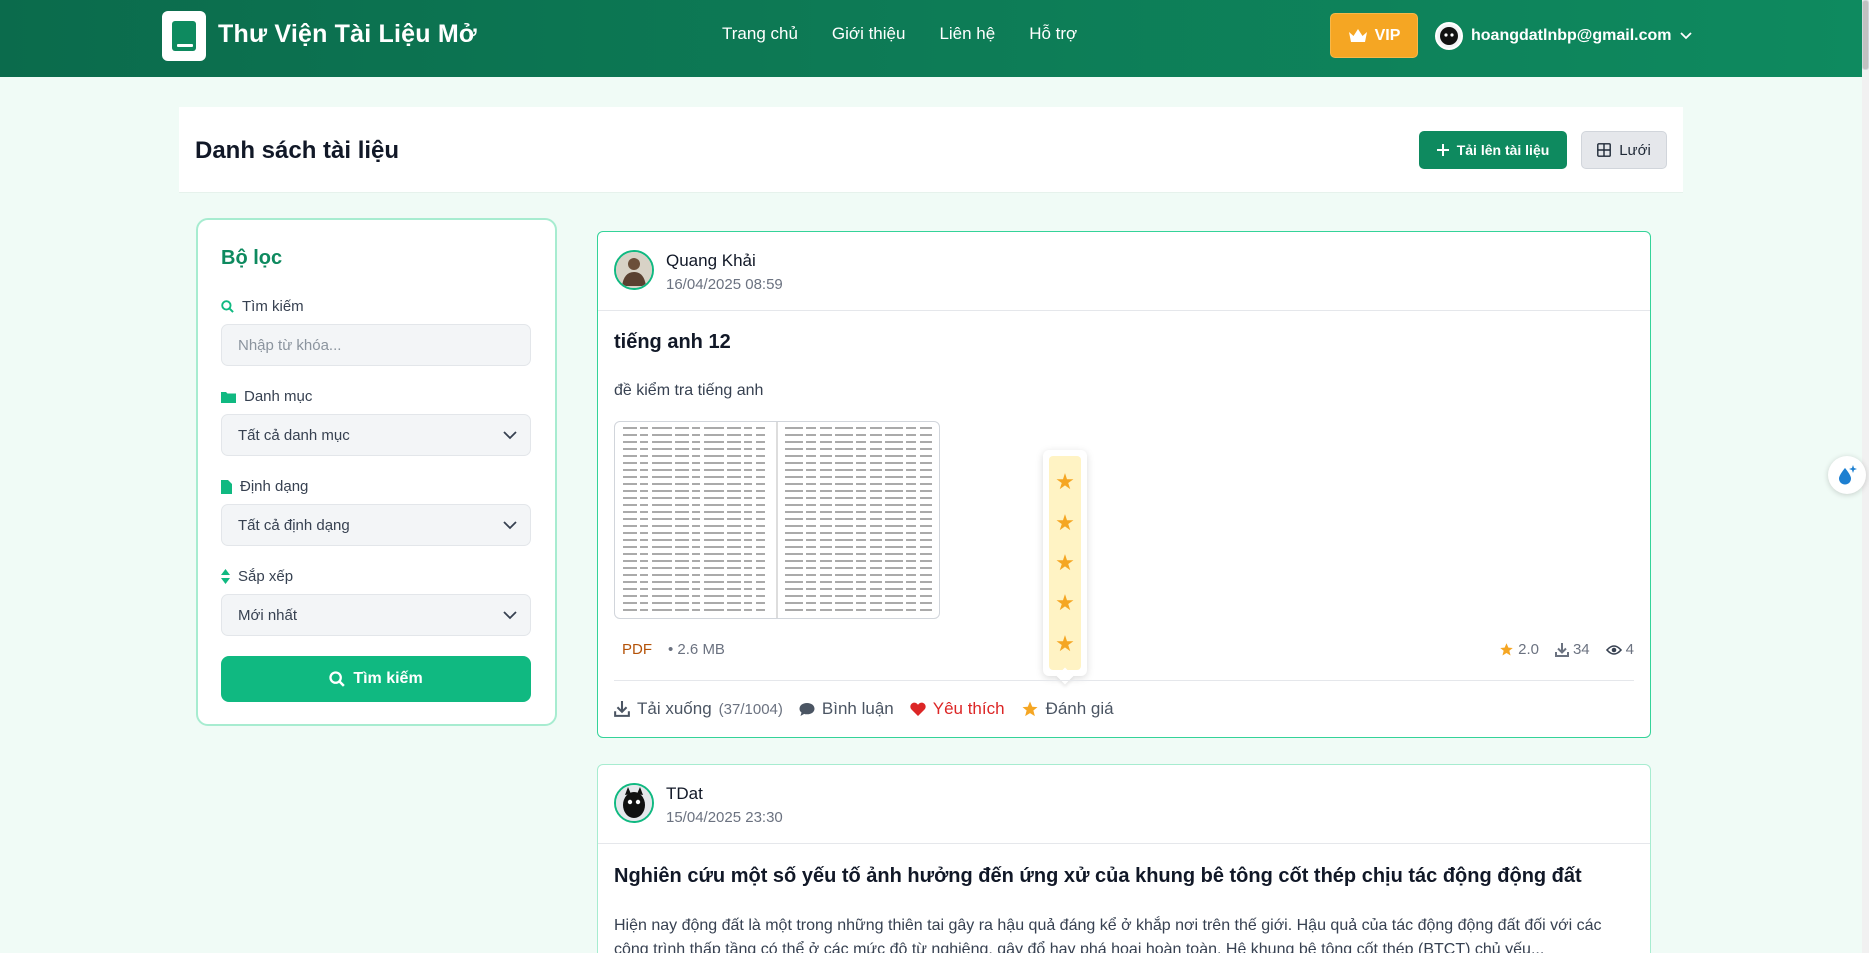 This screenshot has width=1869, height=953. What do you see at coordinates (1571, 35) in the screenshot?
I see `user-email: hoangdatlnbp@gmail.com` at bounding box center [1571, 35].